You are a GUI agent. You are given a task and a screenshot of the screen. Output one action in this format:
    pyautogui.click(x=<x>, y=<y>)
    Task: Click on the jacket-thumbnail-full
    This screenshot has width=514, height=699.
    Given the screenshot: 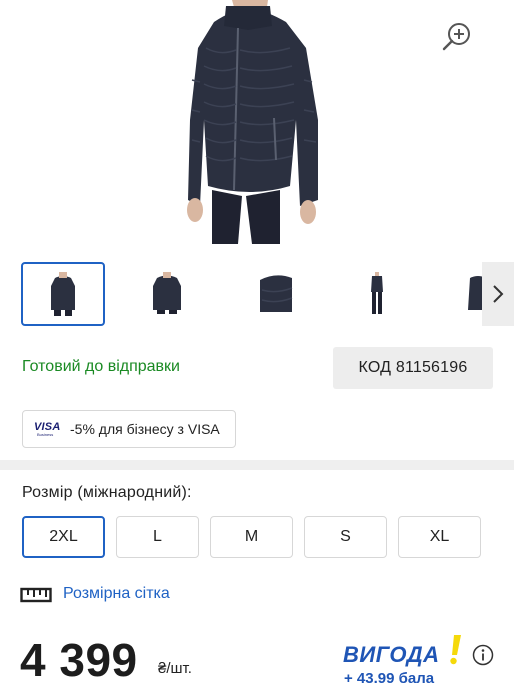 What is the action you would take?
    pyautogui.click(x=377, y=293)
    